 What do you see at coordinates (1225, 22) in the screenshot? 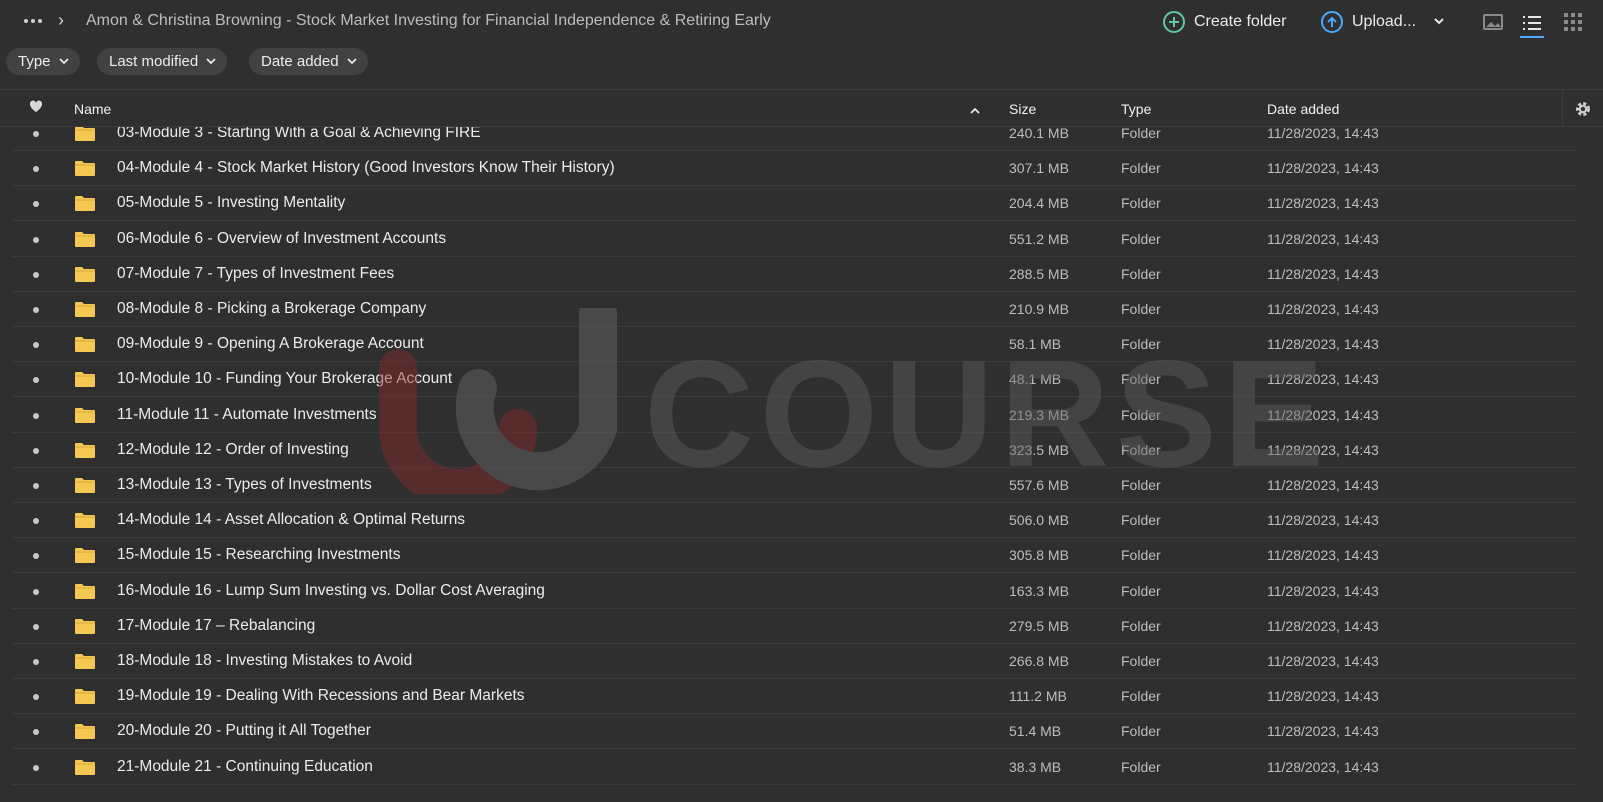
I see `create-folder-button: Create folder` at bounding box center [1225, 22].